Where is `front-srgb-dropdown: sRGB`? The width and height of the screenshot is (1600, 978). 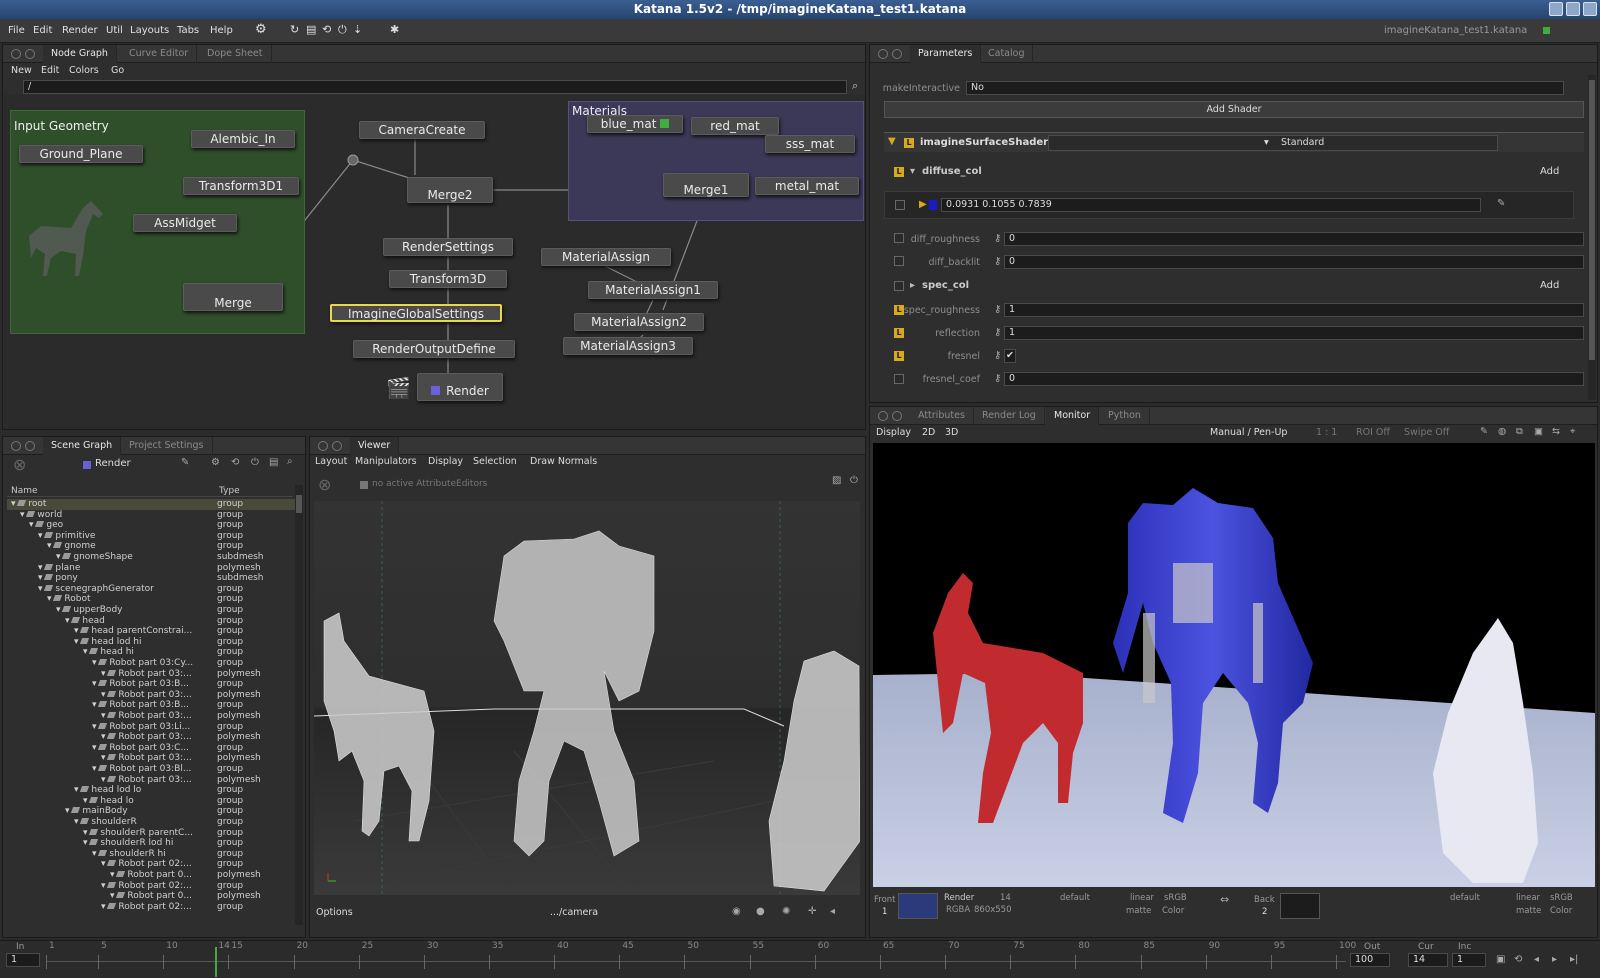
front-srgb-dropdown: sRGB is located at coordinates (1175, 898).